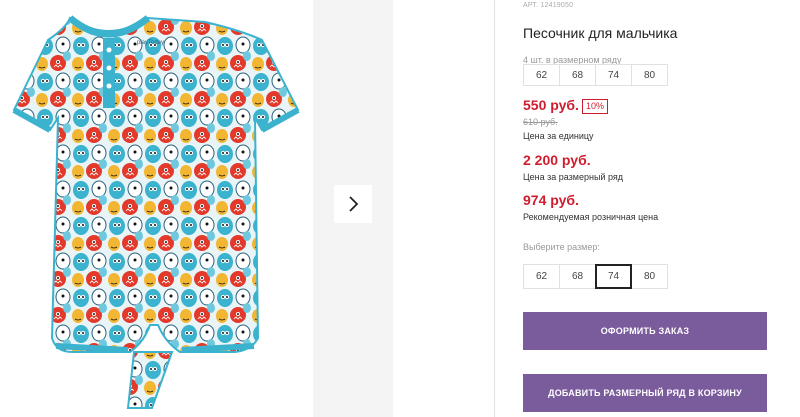 The width and height of the screenshot is (800, 417). What do you see at coordinates (577, 276) in the screenshot?
I see `size-option-68: 68` at bounding box center [577, 276].